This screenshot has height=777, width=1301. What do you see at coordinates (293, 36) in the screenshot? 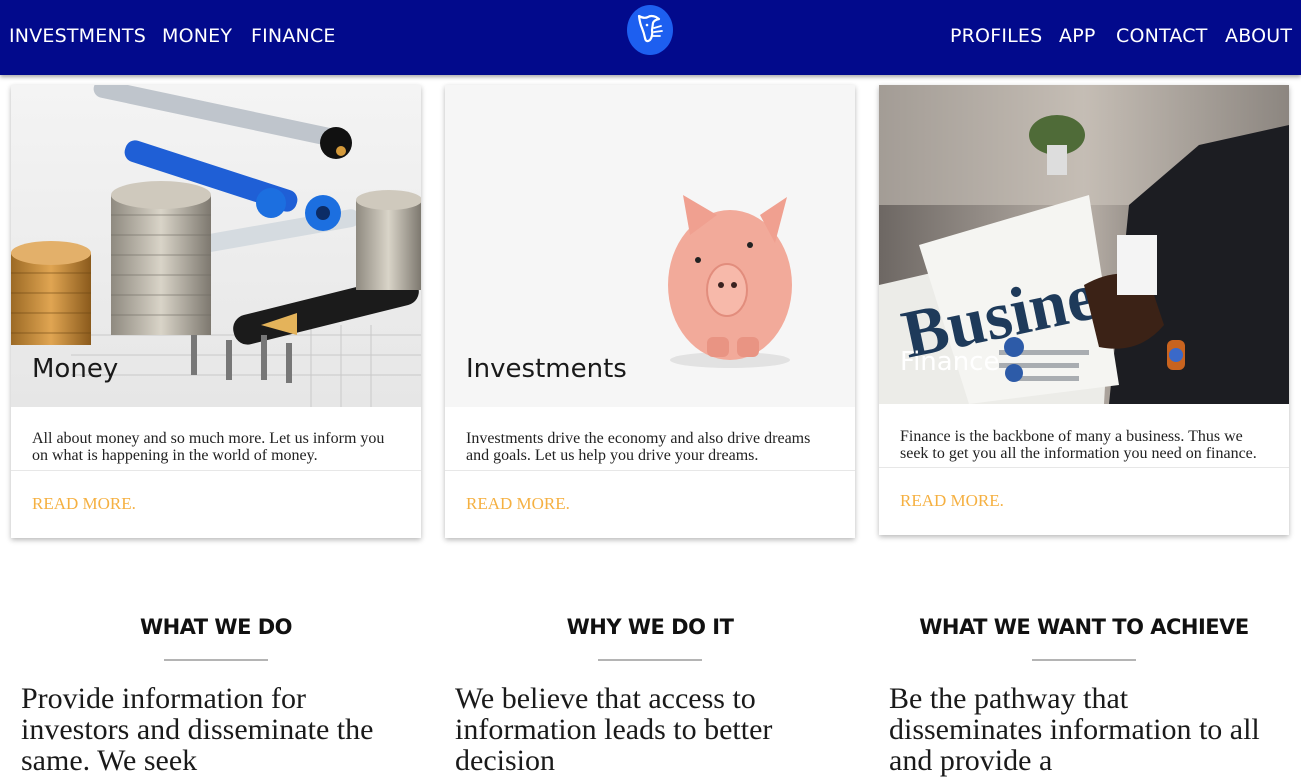
I see `nav-link-finance: FINANCE` at bounding box center [293, 36].